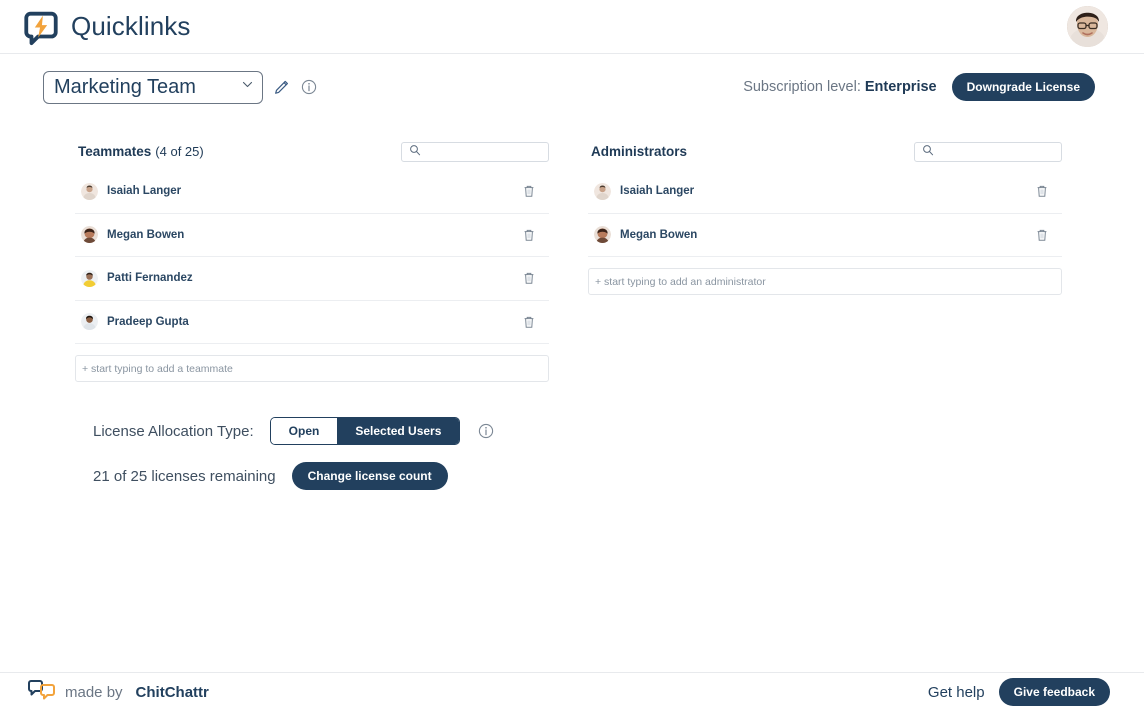  Describe the element at coordinates (398, 431) in the screenshot. I see `allocation-option-selected-users: Selected Users` at that location.